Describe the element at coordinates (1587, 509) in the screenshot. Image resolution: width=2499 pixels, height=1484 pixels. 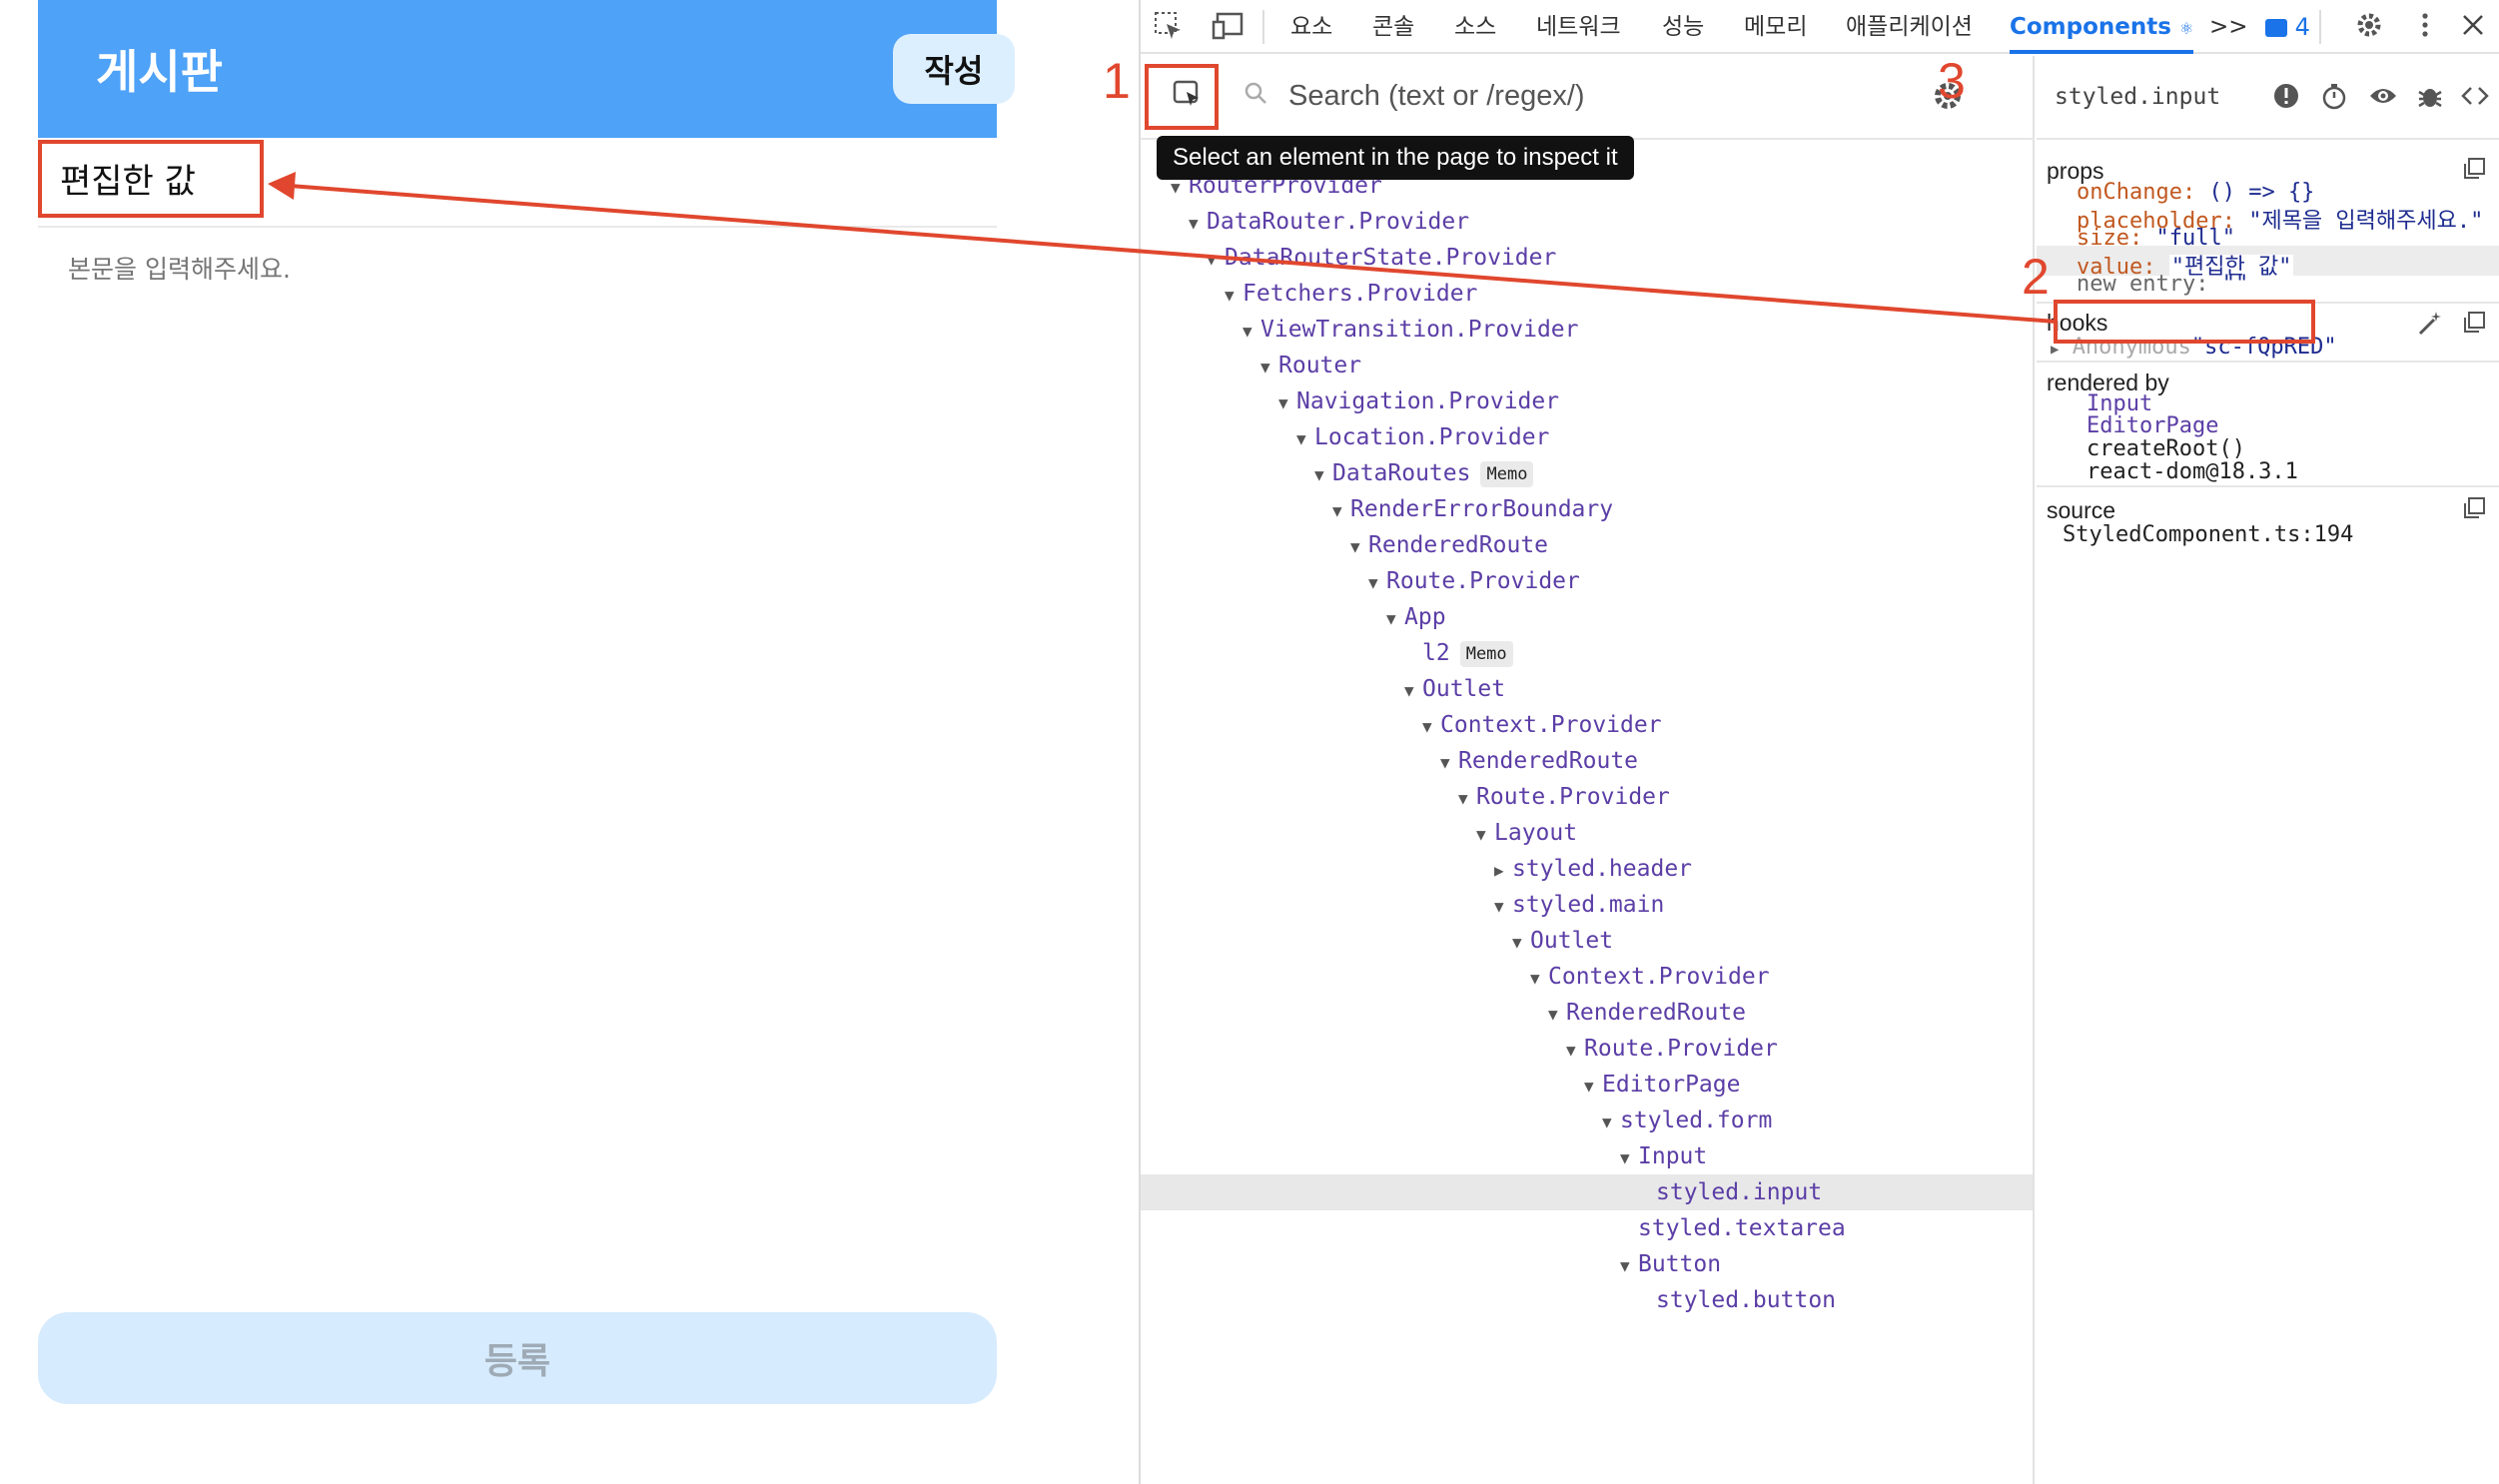
I see `tree-row: ▼ RenderErrorBoundary` at that location.